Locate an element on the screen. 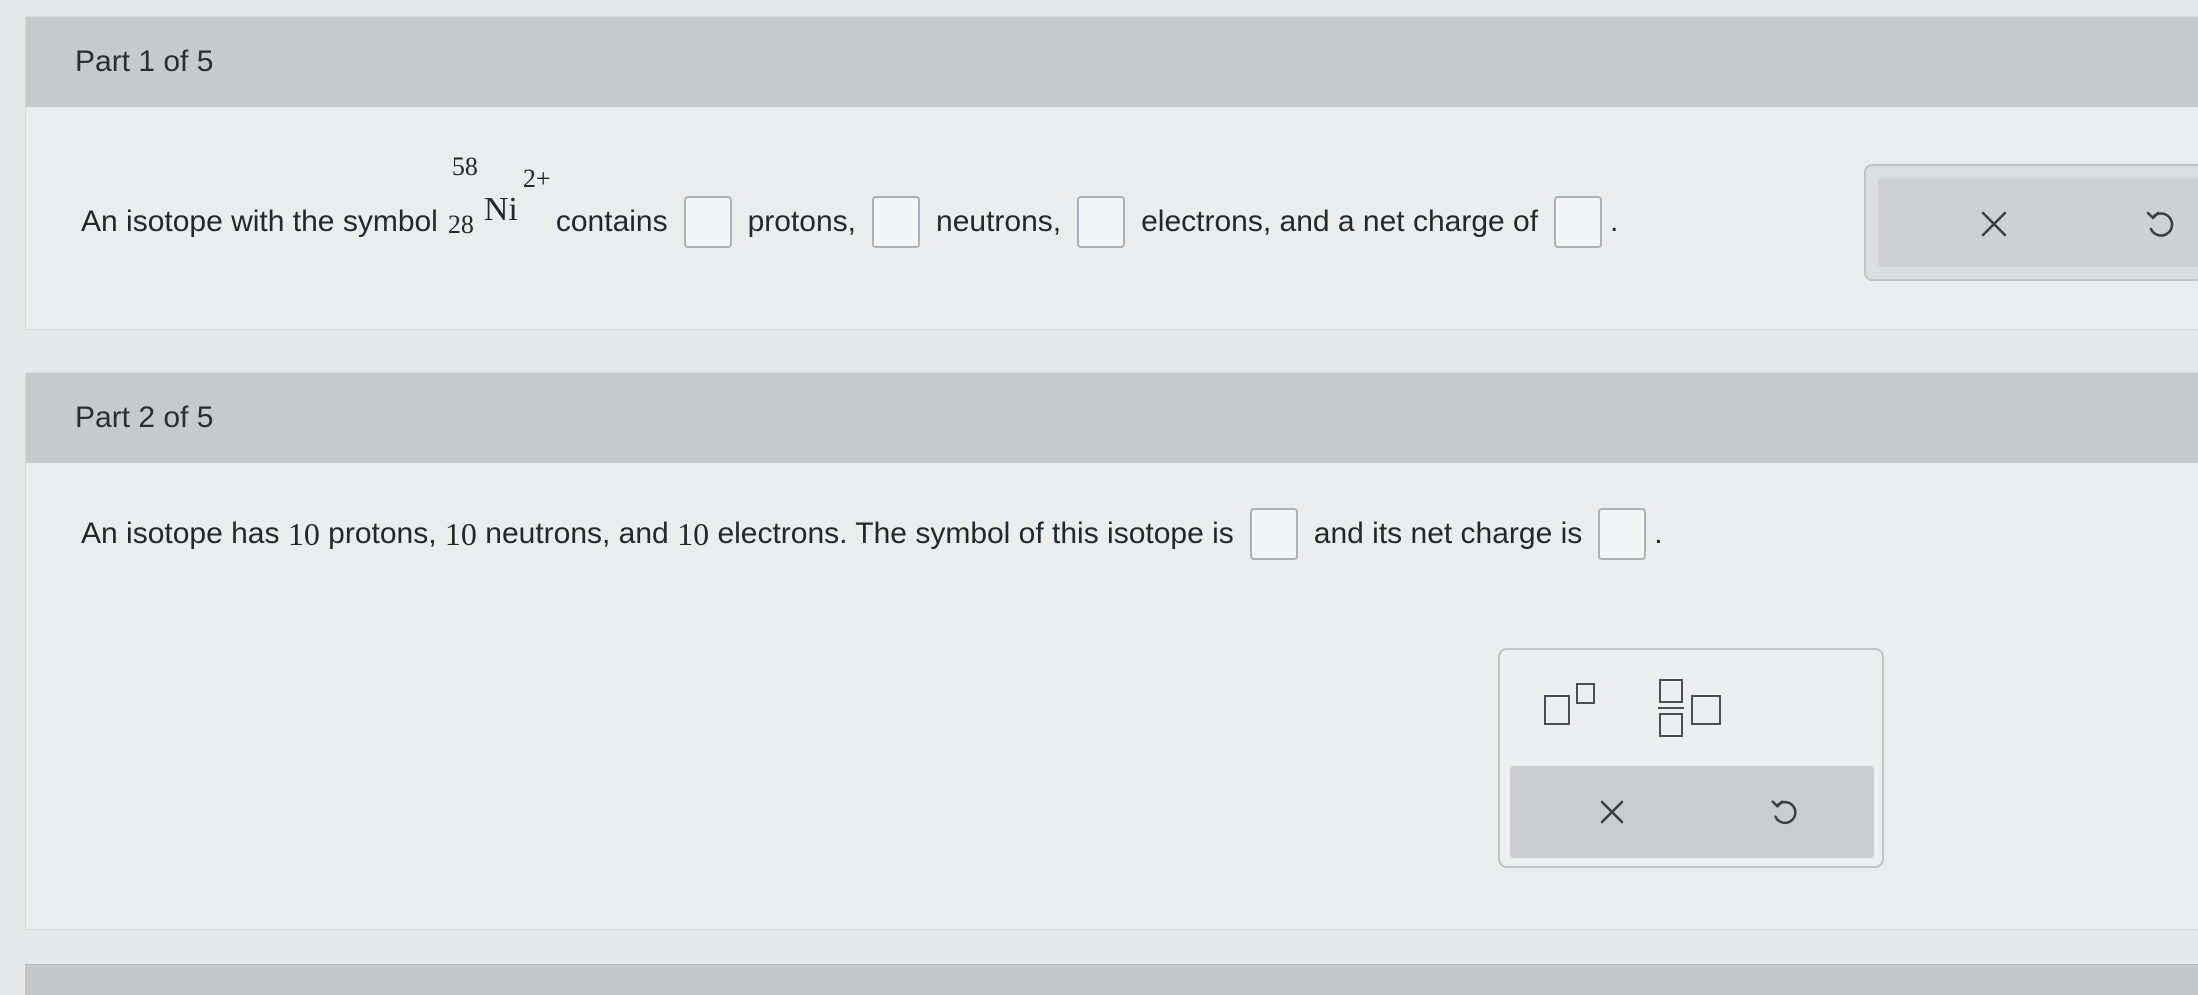 This screenshot has height=995, width=2198. isotope-notation-template-icon is located at coordinates (1689, 708).